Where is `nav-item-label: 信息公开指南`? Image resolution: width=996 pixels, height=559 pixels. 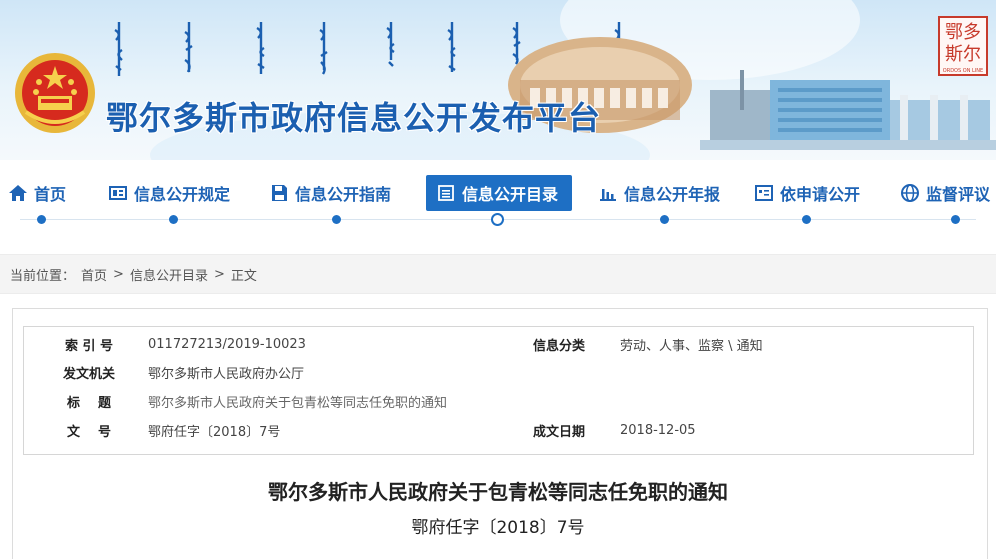 nav-item-label: 信息公开指南 is located at coordinates (343, 194).